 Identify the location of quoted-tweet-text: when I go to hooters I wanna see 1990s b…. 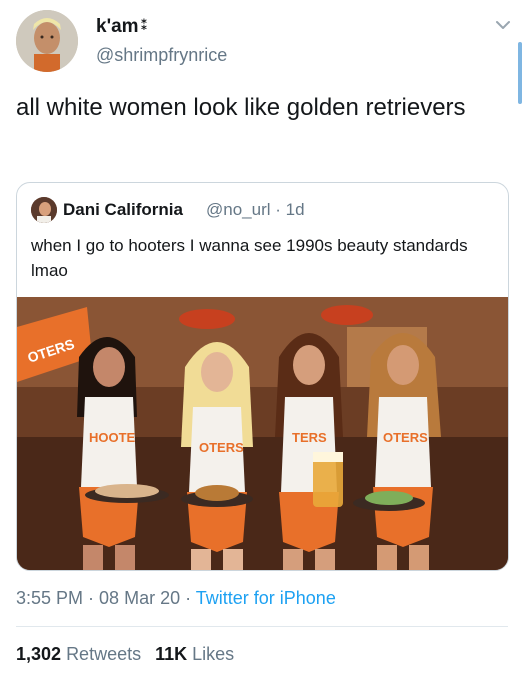
(249, 258).